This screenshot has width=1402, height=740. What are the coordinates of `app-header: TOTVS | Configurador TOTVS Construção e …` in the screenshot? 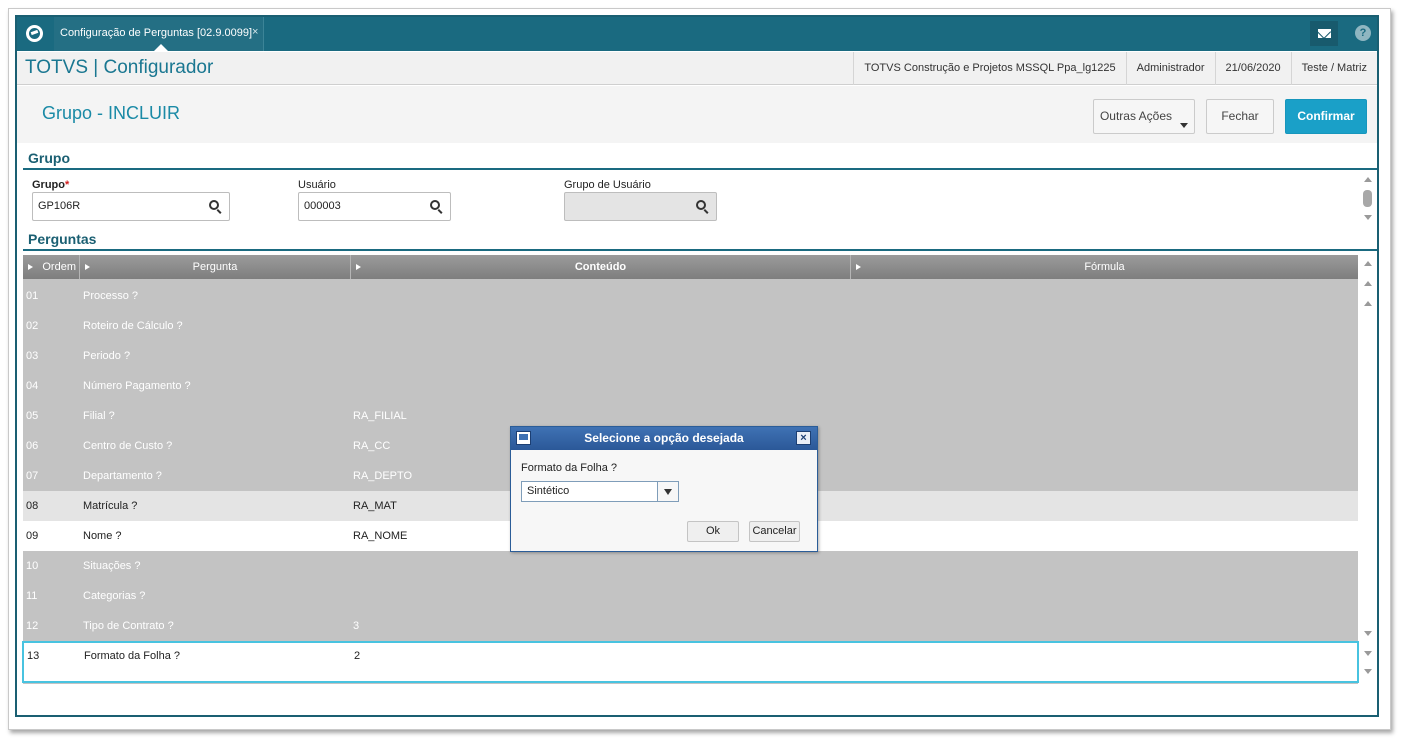 It's located at (697, 68).